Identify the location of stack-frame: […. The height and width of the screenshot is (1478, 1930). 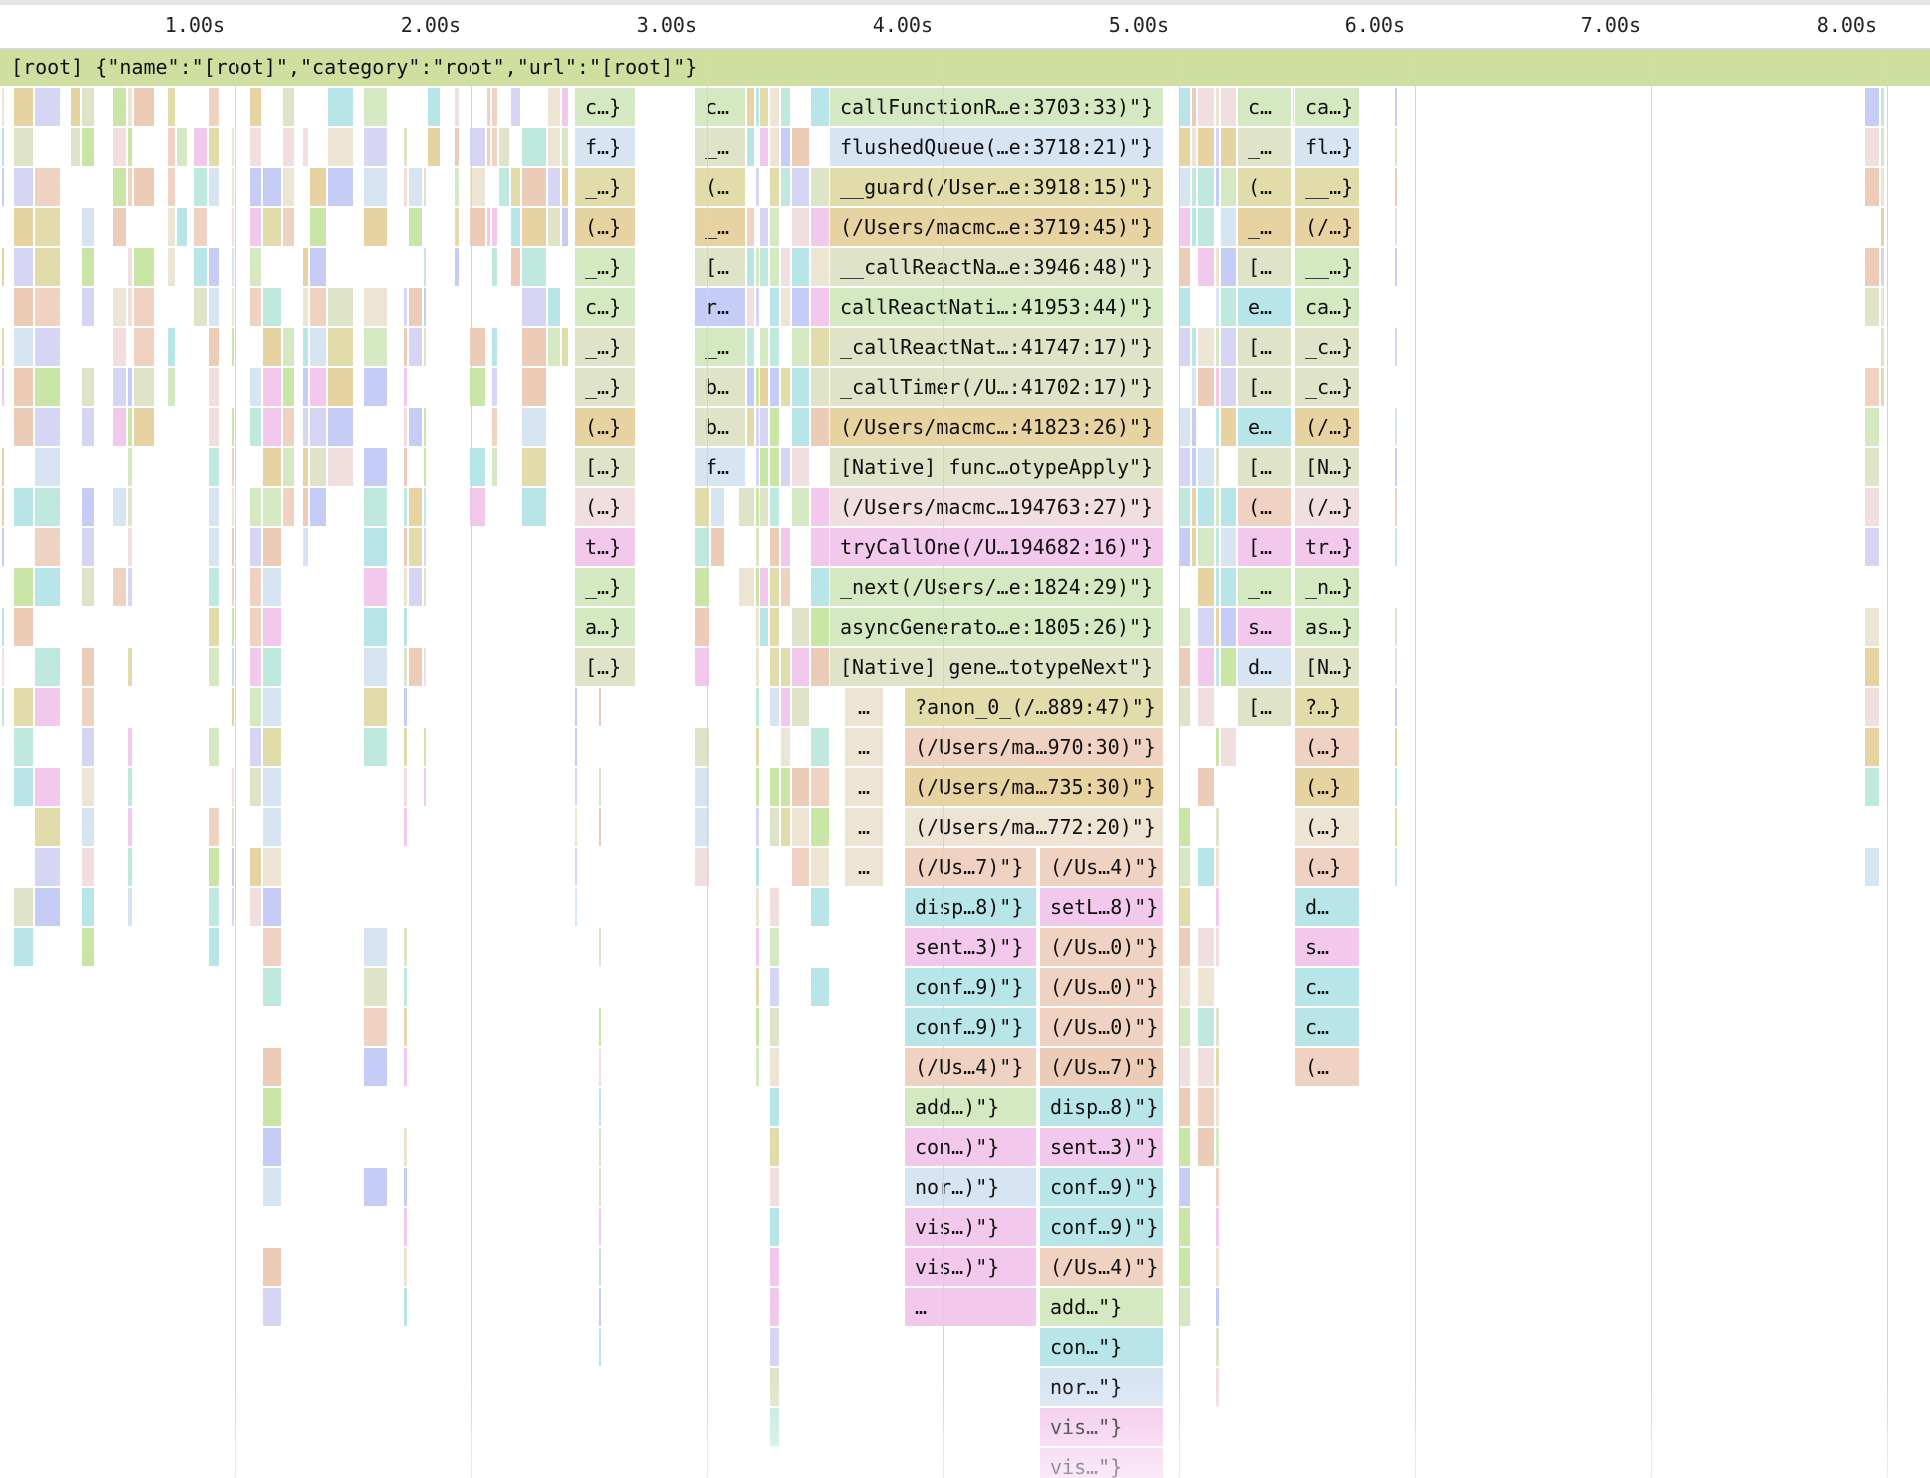
(1265, 387).